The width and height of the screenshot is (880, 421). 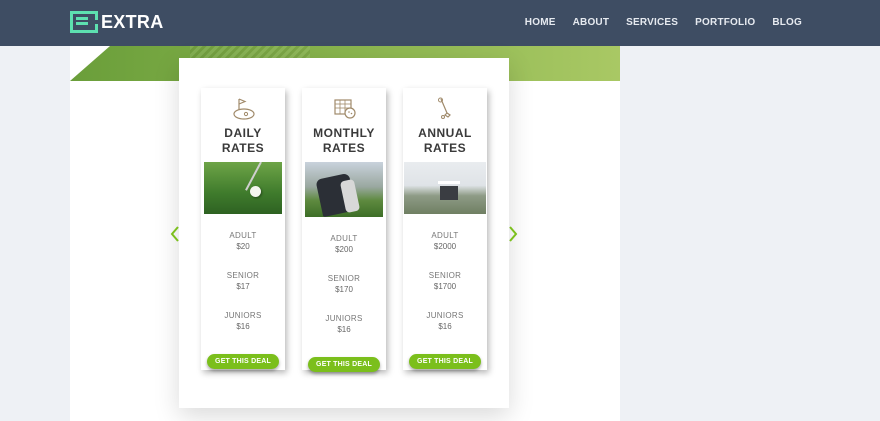 I want to click on logo-mark-icon, so click(x=84, y=22).